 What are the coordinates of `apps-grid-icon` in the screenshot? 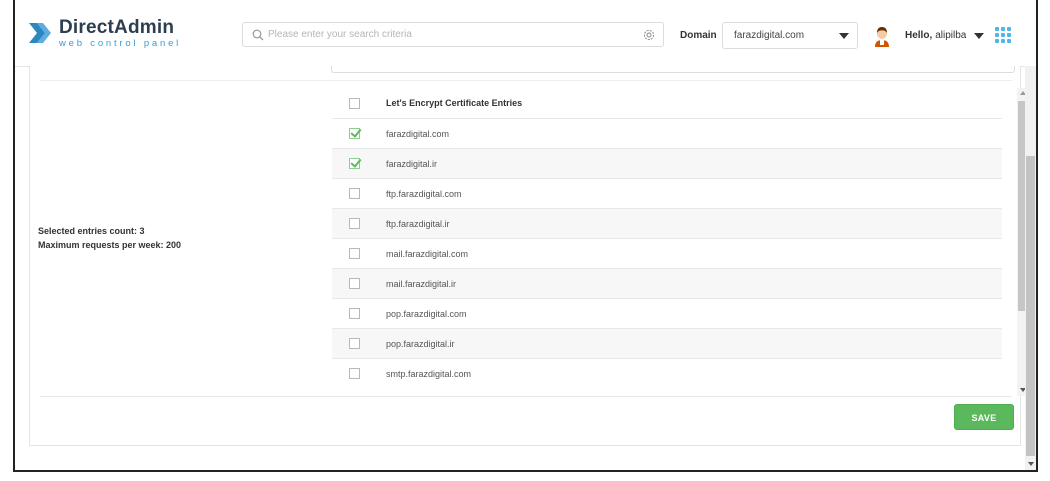 It's located at (1003, 35).